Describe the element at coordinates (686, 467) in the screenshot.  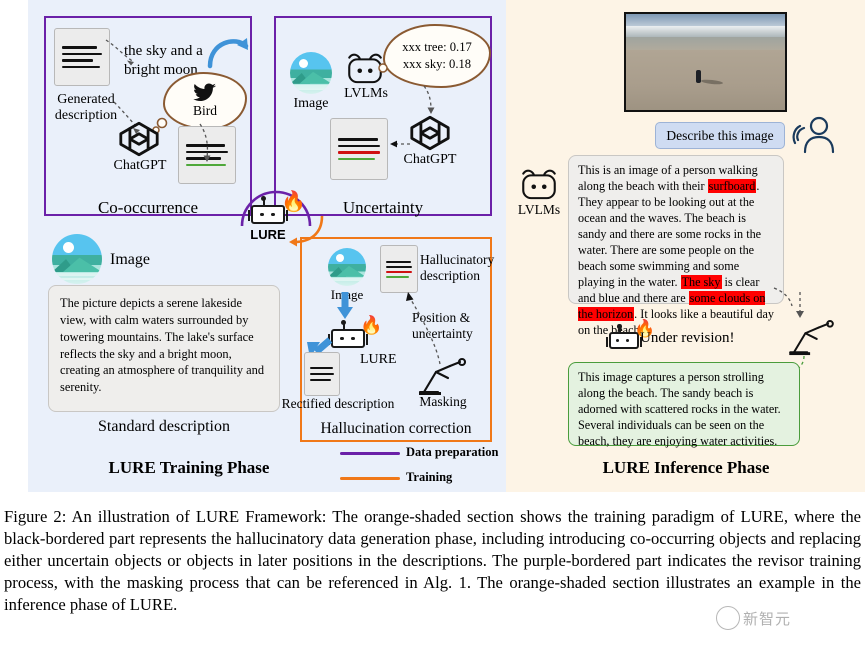
I see `inference-phase-title: LURE Inference Phase` at that location.